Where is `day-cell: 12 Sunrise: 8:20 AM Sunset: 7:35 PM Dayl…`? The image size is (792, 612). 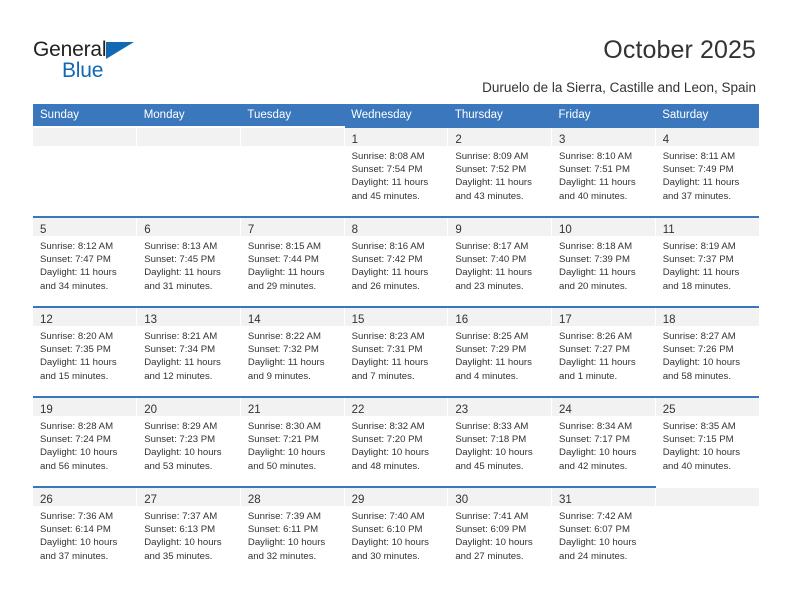
day-cell: 12 Sunrise: 8:20 AM Sunset: 7:35 PM Dayl… is located at coordinates (85, 351).